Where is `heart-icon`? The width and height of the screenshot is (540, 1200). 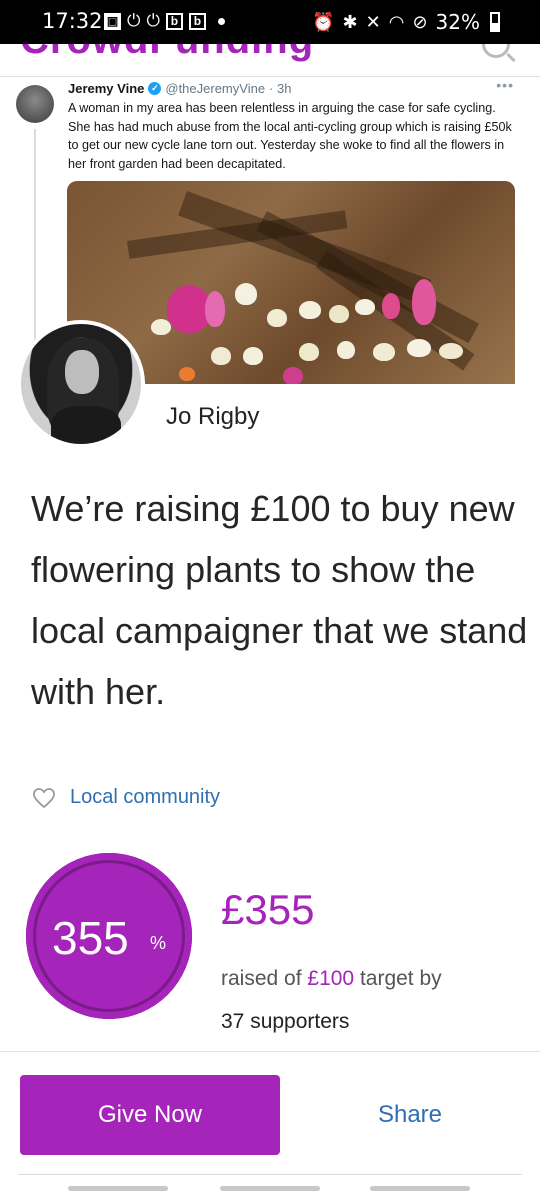 heart-icon is located at coordinates (44, 797).